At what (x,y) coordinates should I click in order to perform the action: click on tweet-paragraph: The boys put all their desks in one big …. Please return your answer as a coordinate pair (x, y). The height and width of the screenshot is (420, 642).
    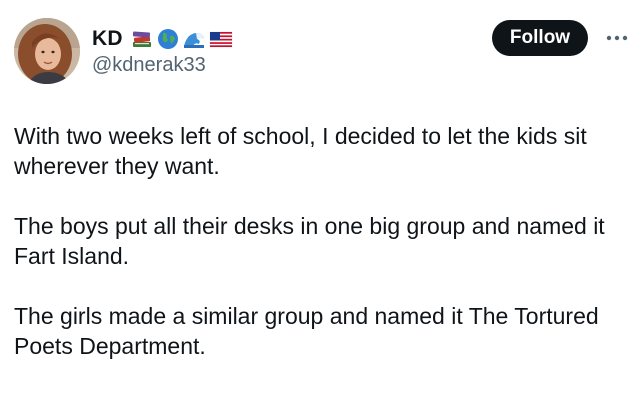
    Looking at the image, I should click on (309, 241).